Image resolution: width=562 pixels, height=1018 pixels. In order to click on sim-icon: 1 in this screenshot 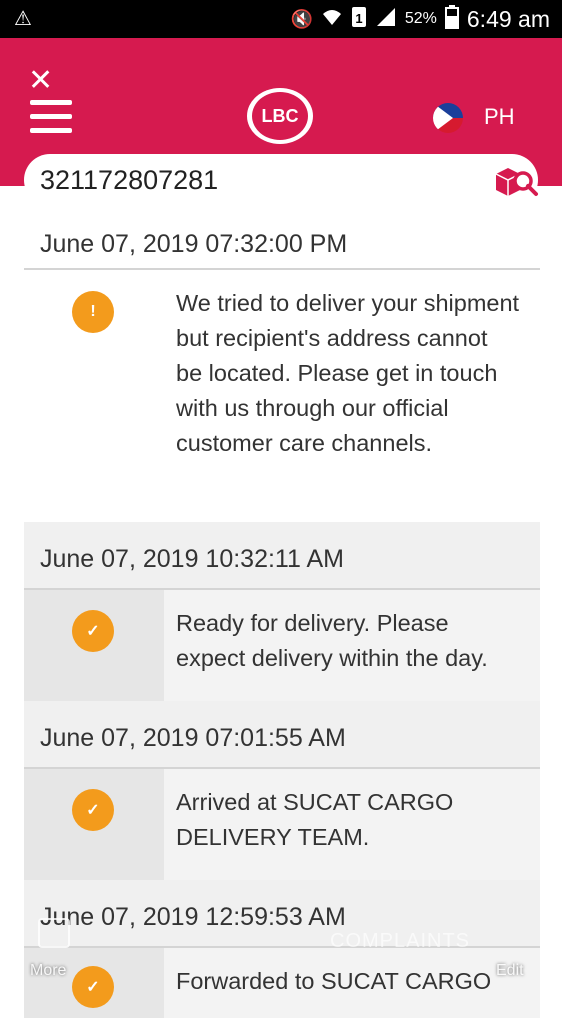, I will do `click(359, 19)`.